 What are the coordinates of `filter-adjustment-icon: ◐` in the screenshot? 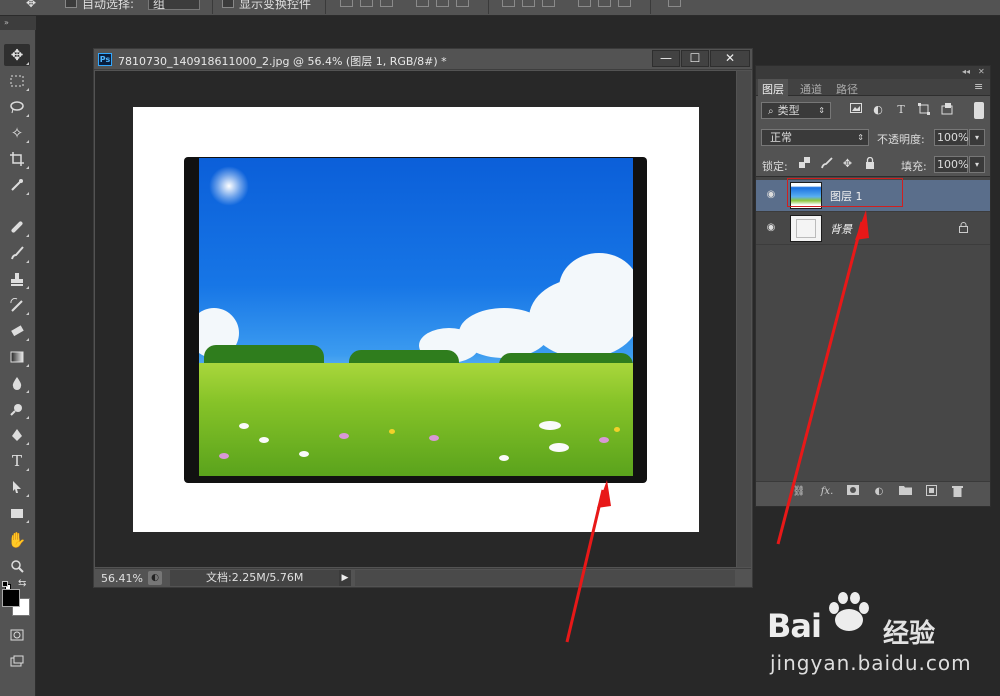 It's located at (878, 110).